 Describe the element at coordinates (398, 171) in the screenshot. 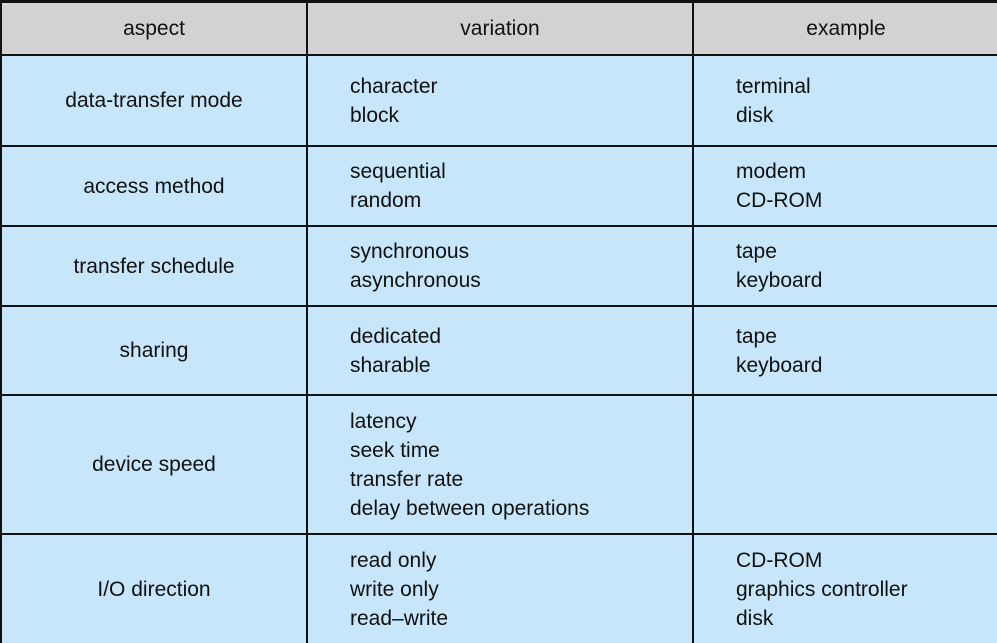

I see `variation-item: sequential` at that location.